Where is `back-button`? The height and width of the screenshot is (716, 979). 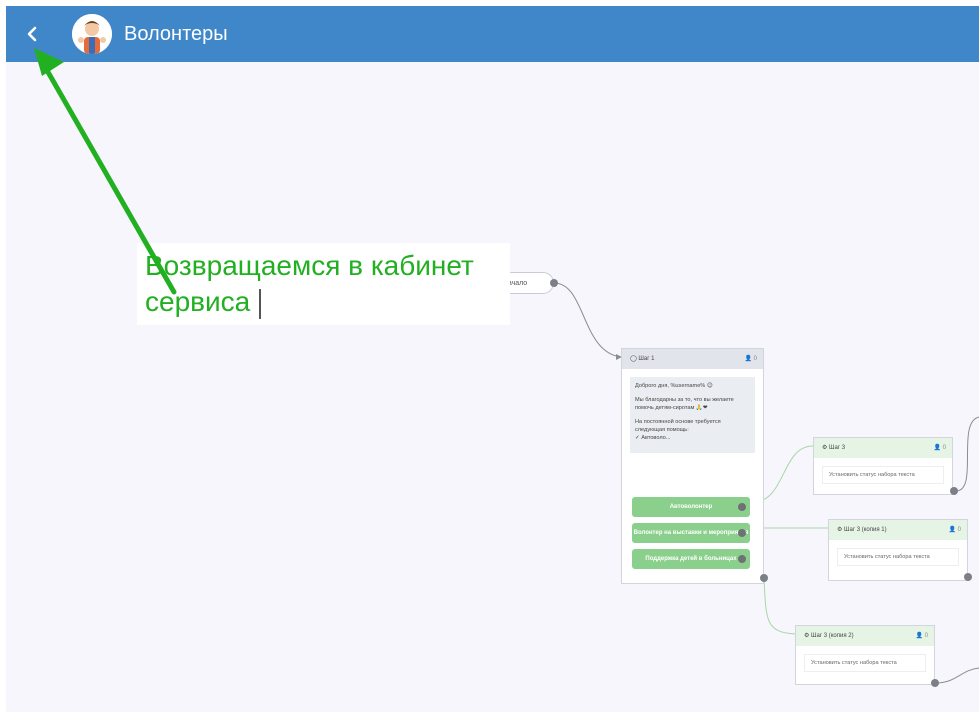
back-button is located at coordinates (32, 34).